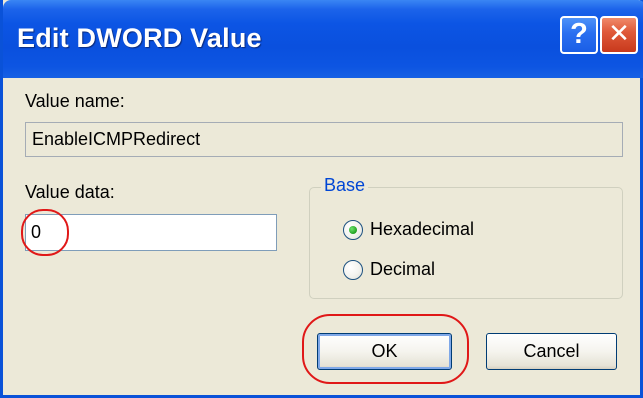 This screenshot has width=643, height=398. I want to click on radio-selected-dot, so click(353, 230).